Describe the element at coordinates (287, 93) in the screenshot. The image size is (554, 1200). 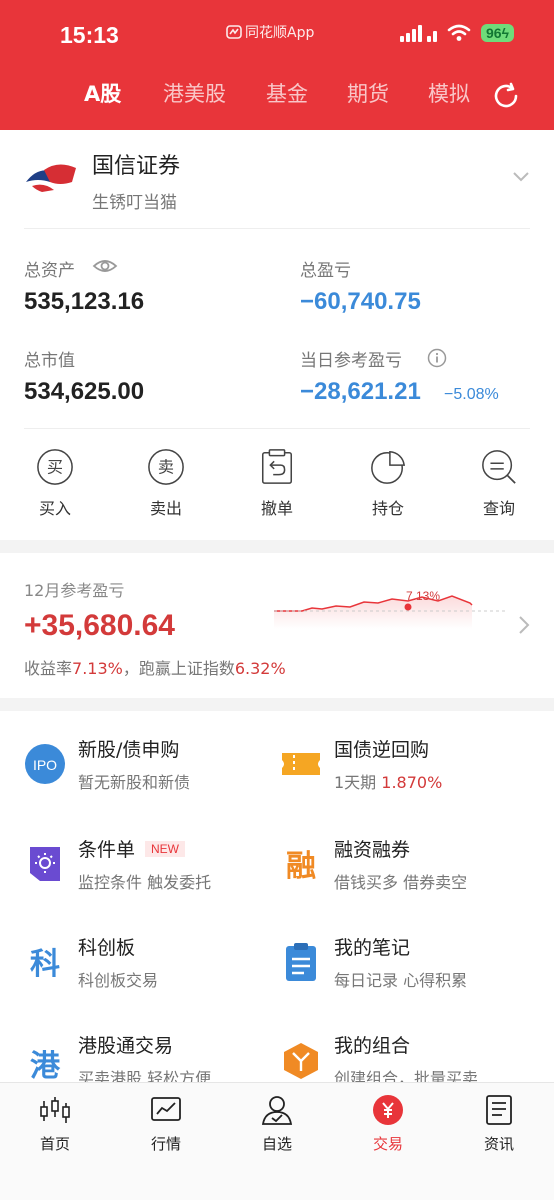
I see `tab-funds: 基金` at that location.